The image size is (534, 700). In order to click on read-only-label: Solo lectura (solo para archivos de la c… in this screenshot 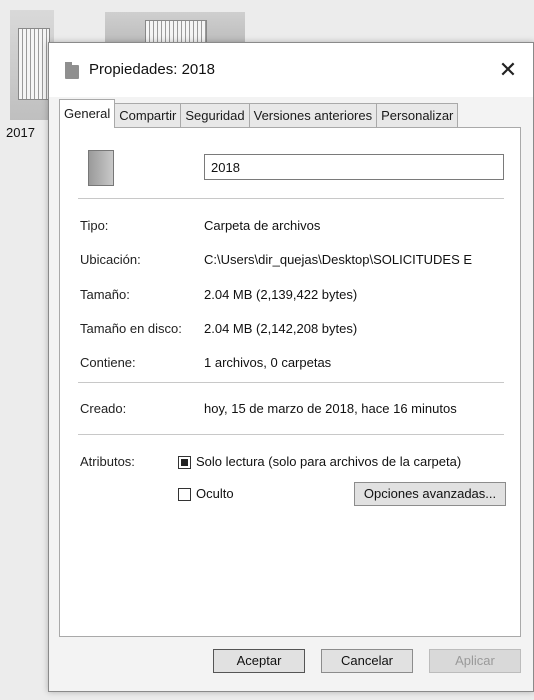, I will do `click(328, 461)`.